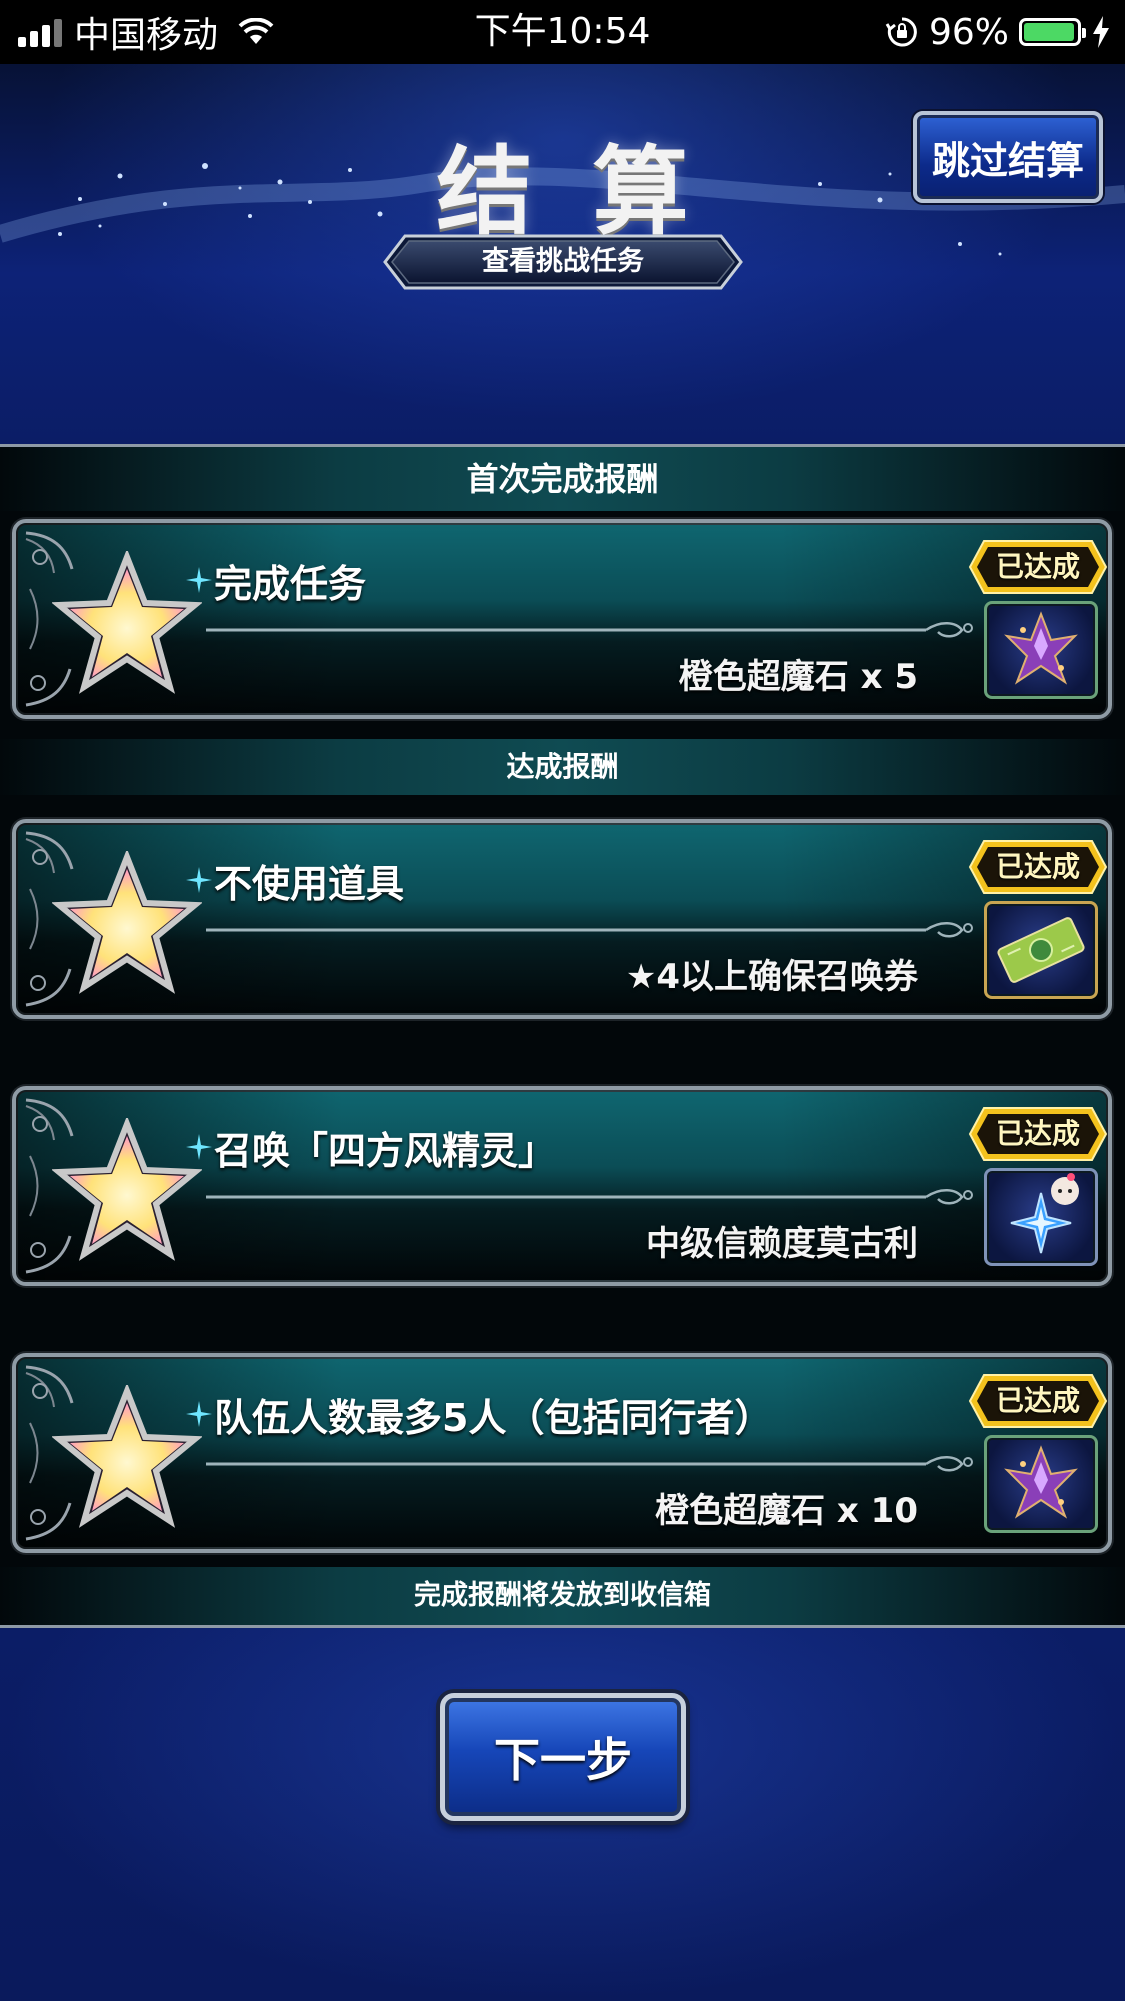  What do you see at coordinates (385, 1151) in the screenshot?
I see `mission-name: 召唤「四方风精灵」` at bounding box center [385, 1151].